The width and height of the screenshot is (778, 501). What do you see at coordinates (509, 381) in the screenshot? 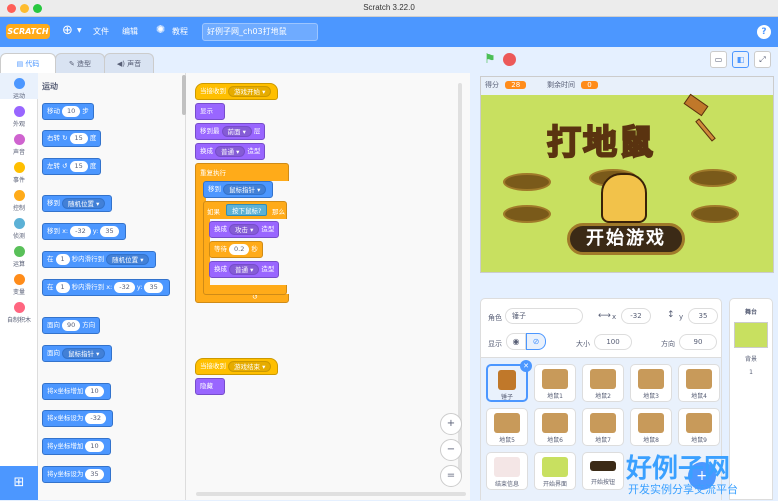
I see `sprite-thumb-hammer: 锤子 ✕` at bounding box center [509, 381].